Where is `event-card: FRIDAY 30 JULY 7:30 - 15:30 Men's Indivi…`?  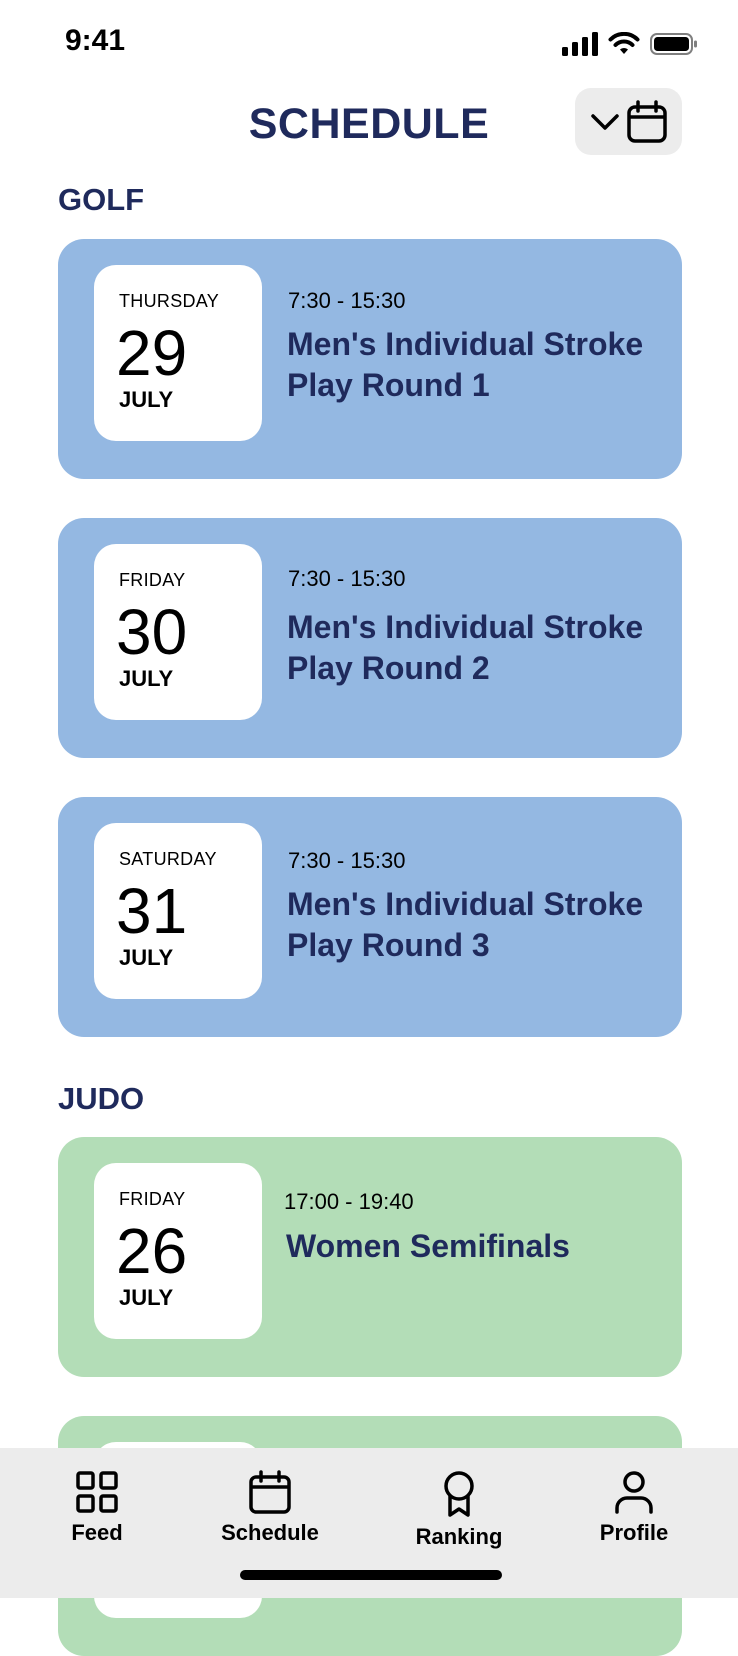 event-card: FRIDAY 30 JULY 7:30 - 15:30 Men's Indivi… is located at coordinates (370, 638).